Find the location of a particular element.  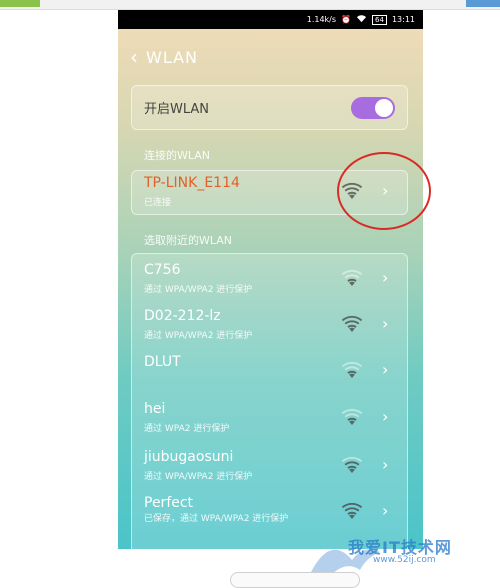

wifi-status-icon is located at coordinates (361, 19).